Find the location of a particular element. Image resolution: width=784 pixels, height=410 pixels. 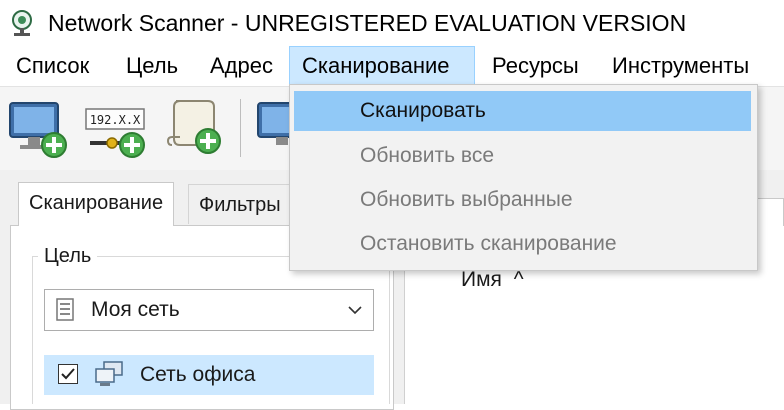

menu-target: Цель is located at coordinates (152, 66).